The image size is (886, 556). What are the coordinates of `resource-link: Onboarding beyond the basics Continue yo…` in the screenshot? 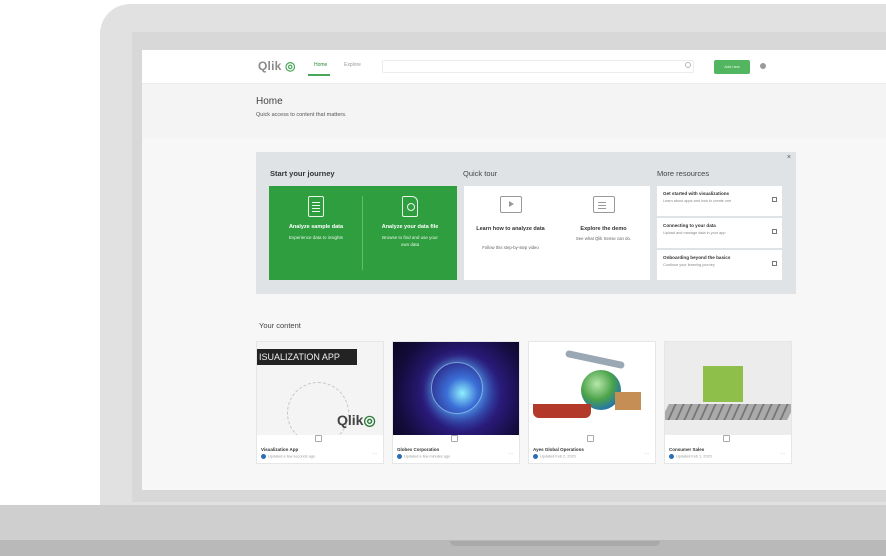 It's located at (719, 265).